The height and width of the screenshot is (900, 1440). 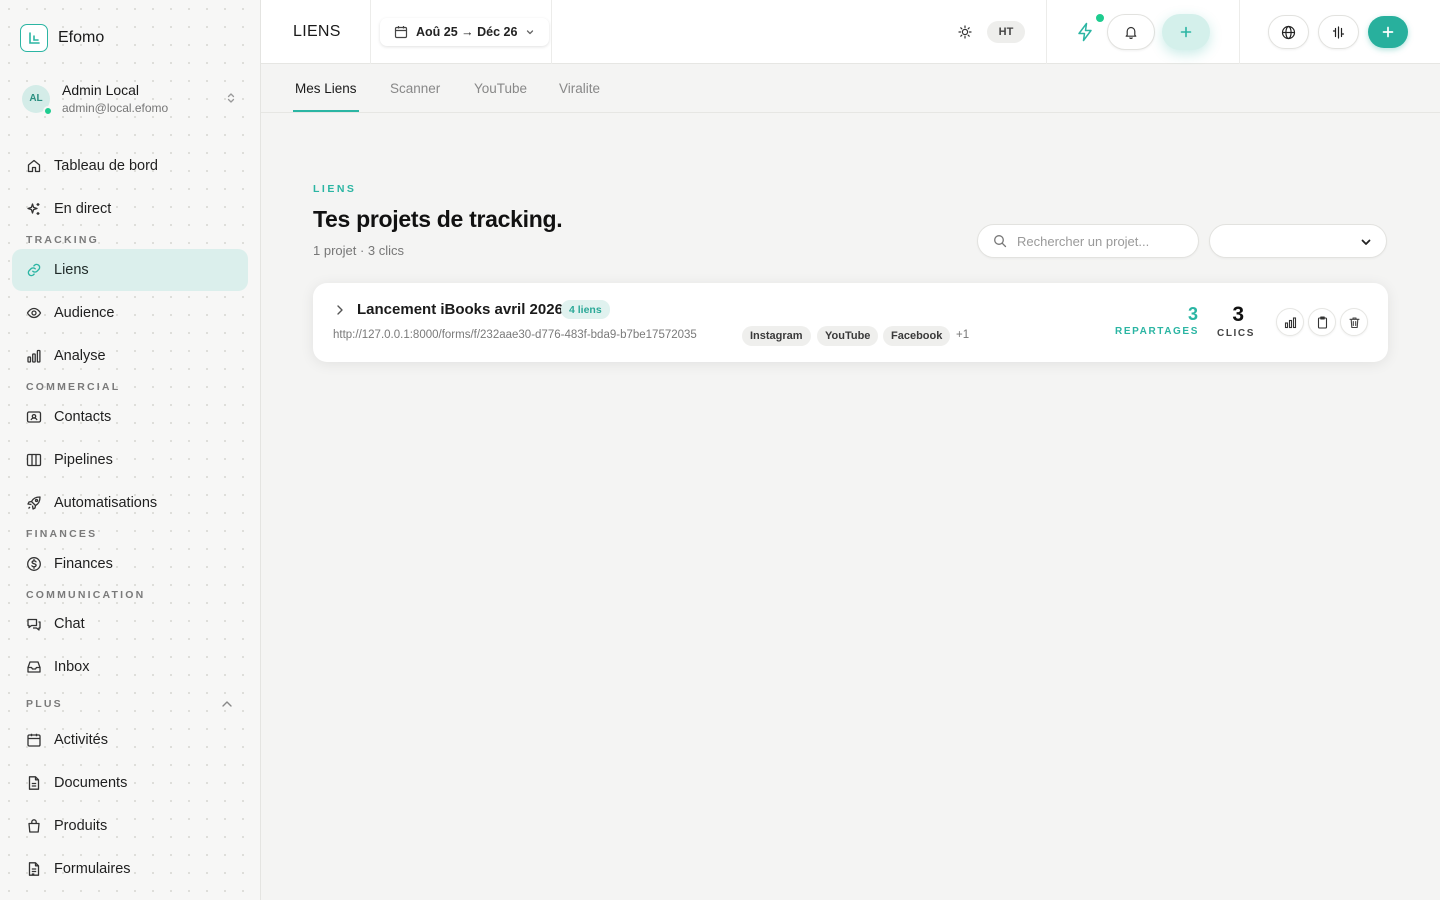 I want to click on channel-chip-youtube: YouTube, so click(x=848, y=336).